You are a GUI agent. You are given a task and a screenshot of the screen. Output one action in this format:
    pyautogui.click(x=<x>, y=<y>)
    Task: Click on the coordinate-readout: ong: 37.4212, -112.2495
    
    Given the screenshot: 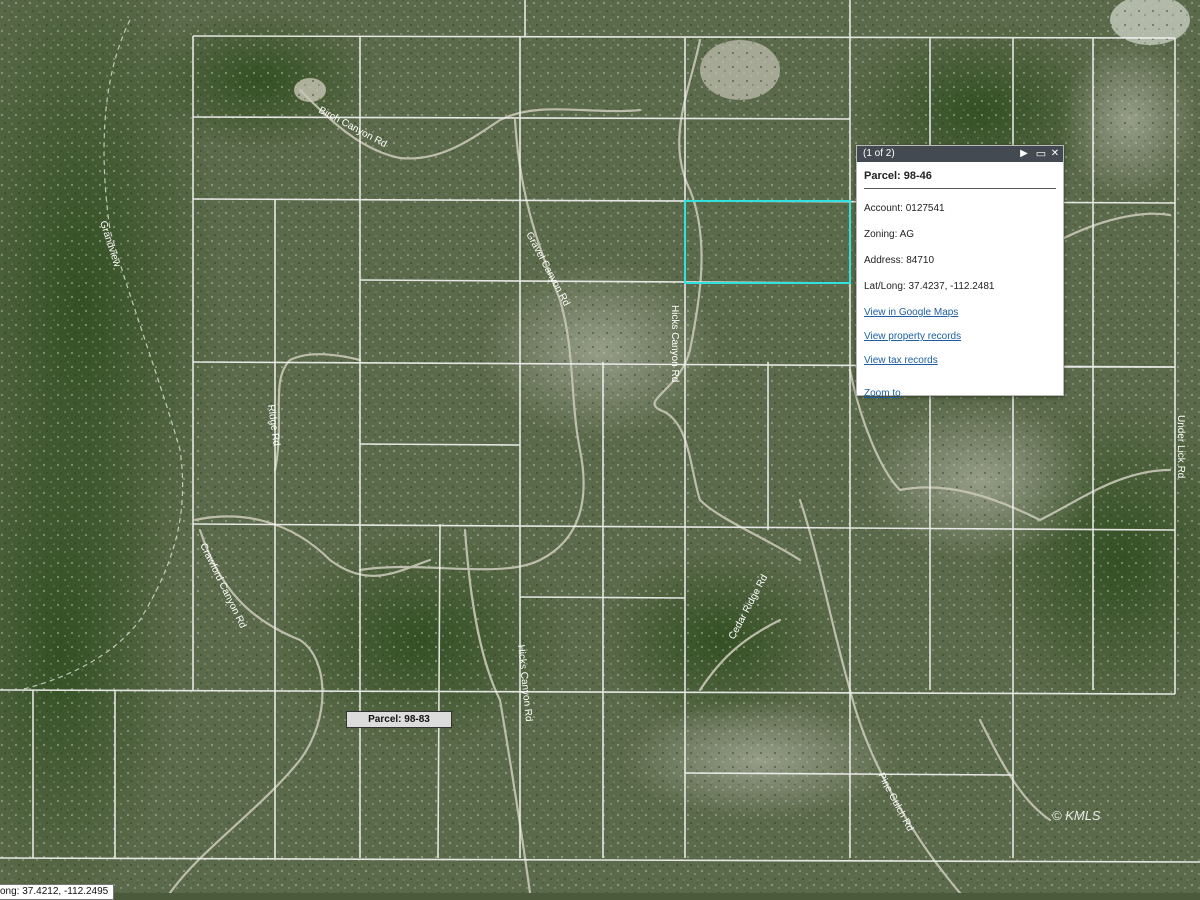 What is the action you would take?
    pyautogui.click(x=57, y=892)
    